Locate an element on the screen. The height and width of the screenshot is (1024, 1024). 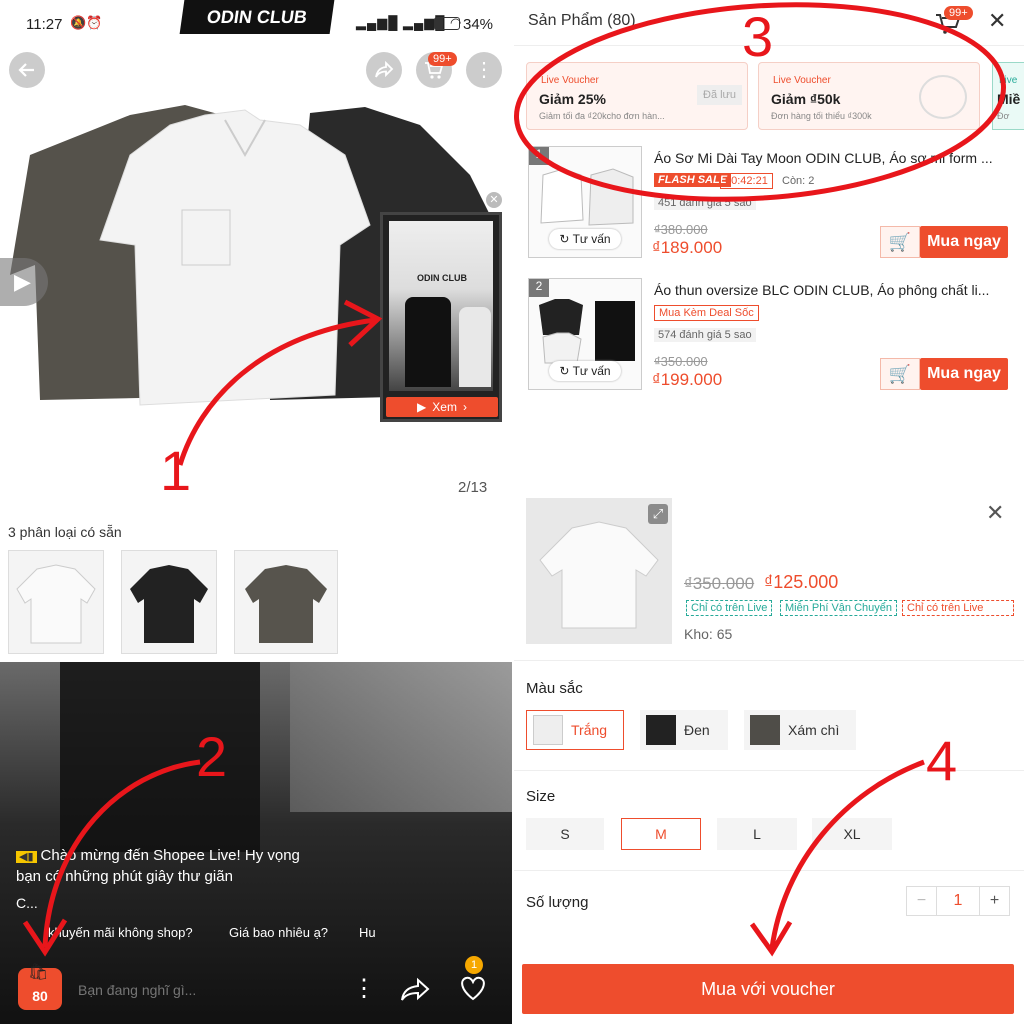
quick-reply-chip: Giá bao nhiêu ạ? is located at coordinates (278, 932).